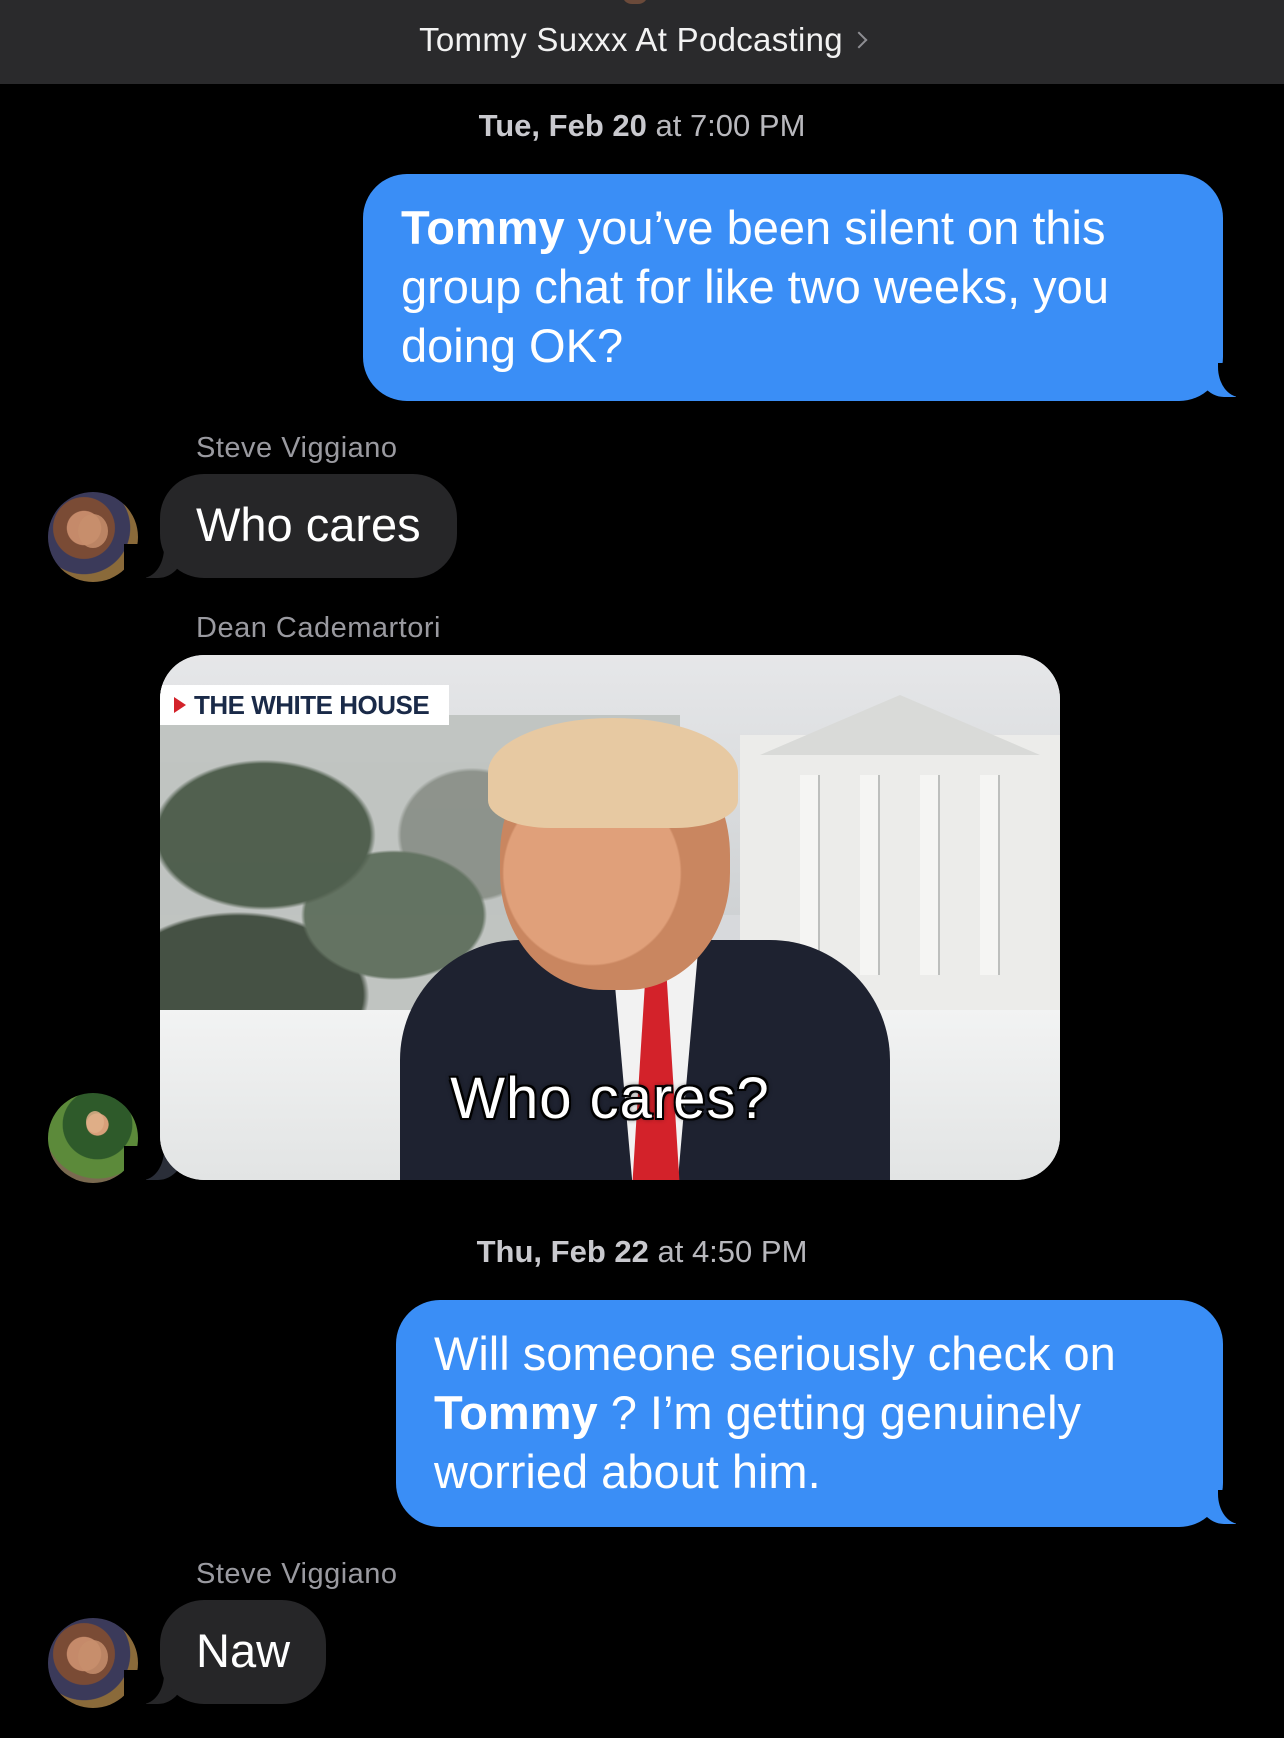  Describe the element at coordinates (312, 705) in the screenshot. I see `gif-tag-text: THE WHITE HOUSE` at that location.